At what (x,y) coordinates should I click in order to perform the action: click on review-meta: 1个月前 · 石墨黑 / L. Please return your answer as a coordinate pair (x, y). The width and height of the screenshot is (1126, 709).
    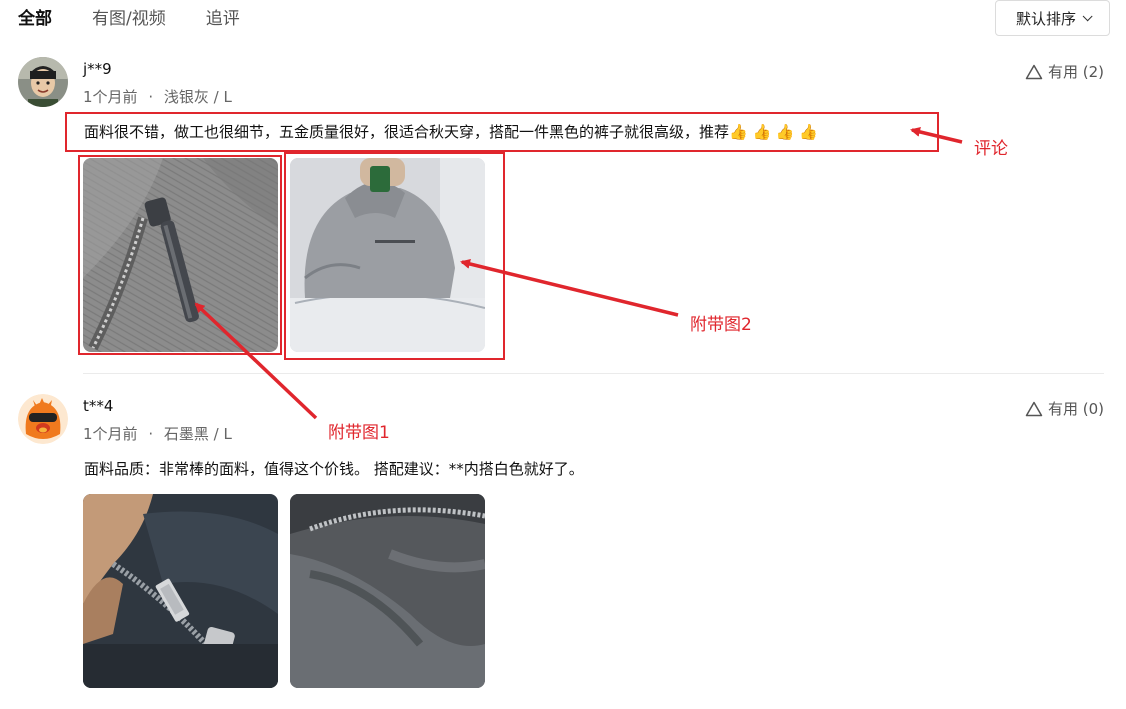
    Looking at the image, I should click on (157, 433).